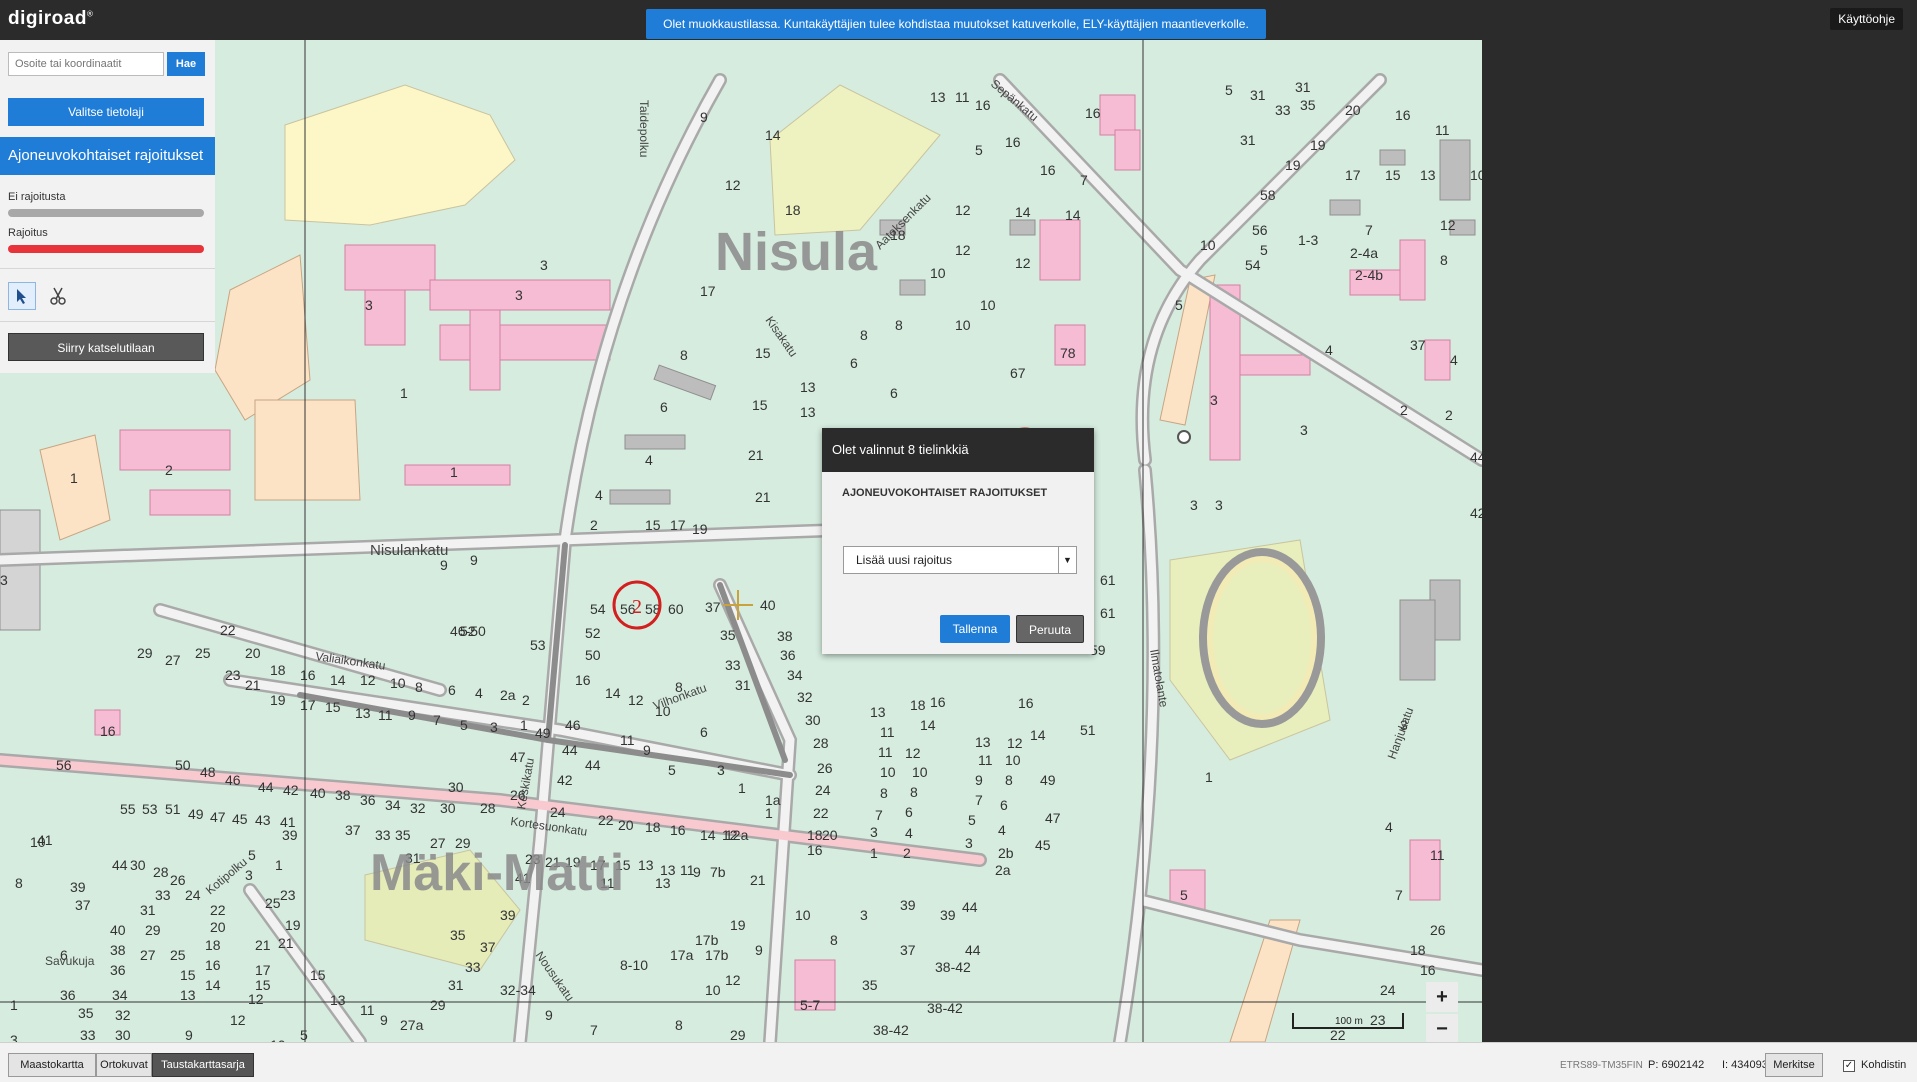 This screenshot has height=1082, width=1917. I want to click on place-name-maki-matti: Mäki-Matti, so click(497, 873).